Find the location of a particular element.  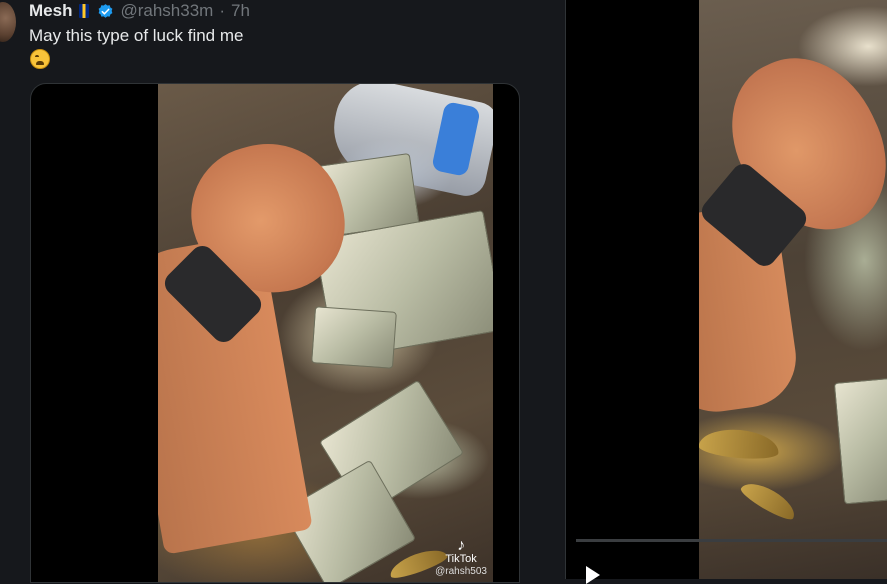

display-name: Mesh is located at coordinates (50, 11).